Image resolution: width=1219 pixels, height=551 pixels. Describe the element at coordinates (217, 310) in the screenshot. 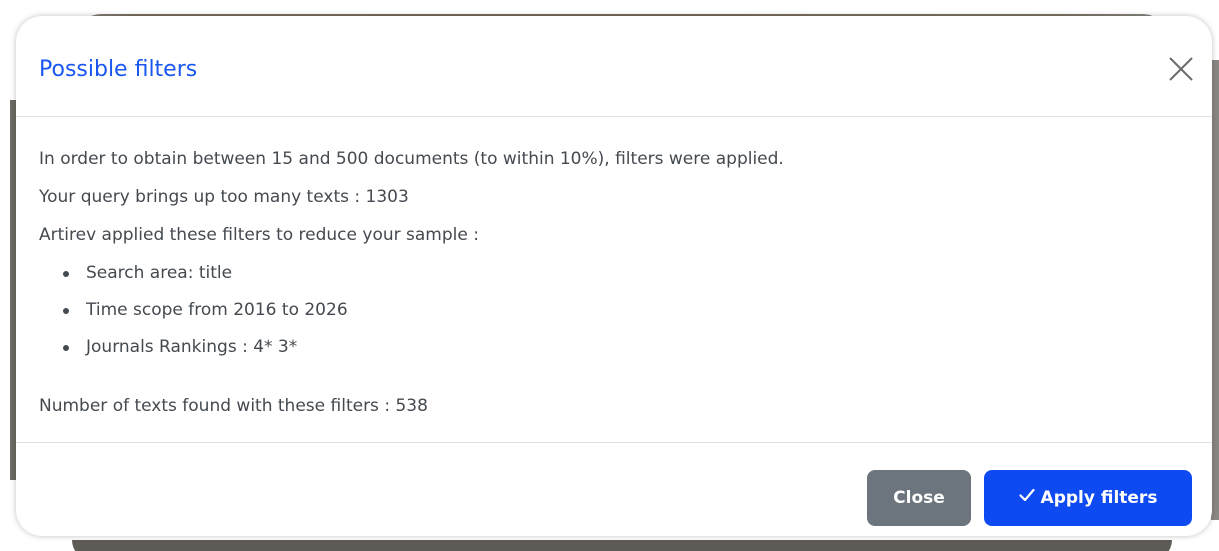

I see `filter-item-label: Time scope from 2016 to 2026` at that location.